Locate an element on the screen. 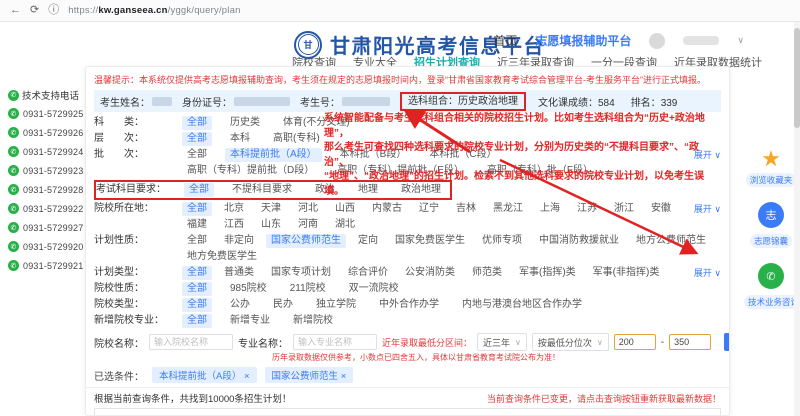 The height and width of the screenshot is (416, 800). query-button: 查询 is located at coordinates (726, 342).